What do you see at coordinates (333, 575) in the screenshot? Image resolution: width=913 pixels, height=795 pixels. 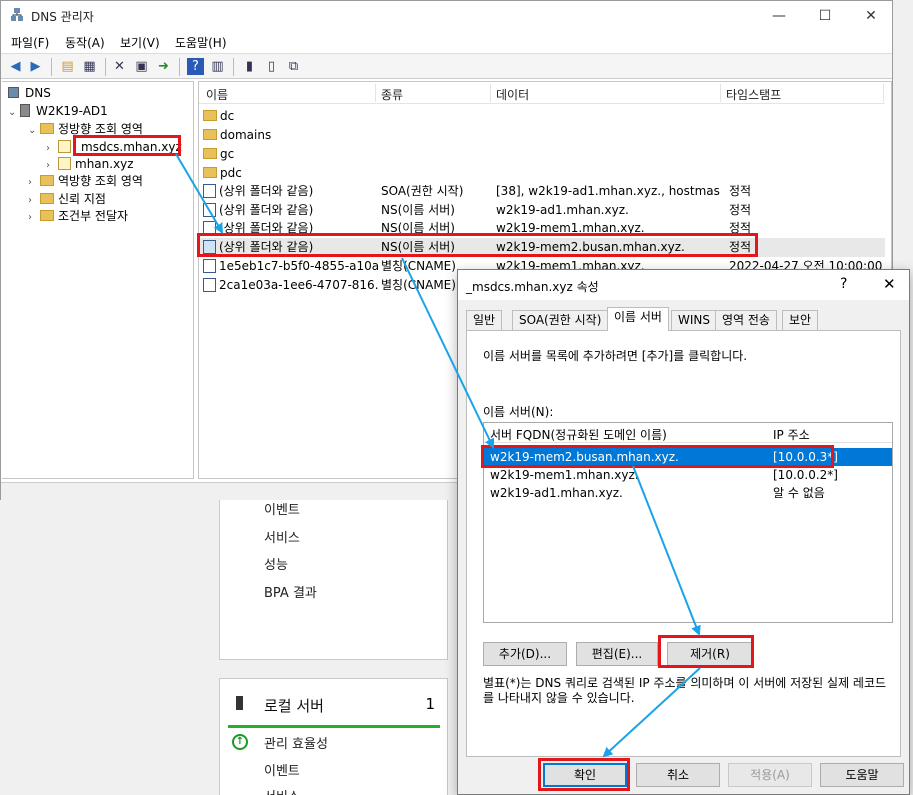 I see `bg-tile-top: 이벤트 서비스 성능 BPA 결과` at bounding box center [333, 575].